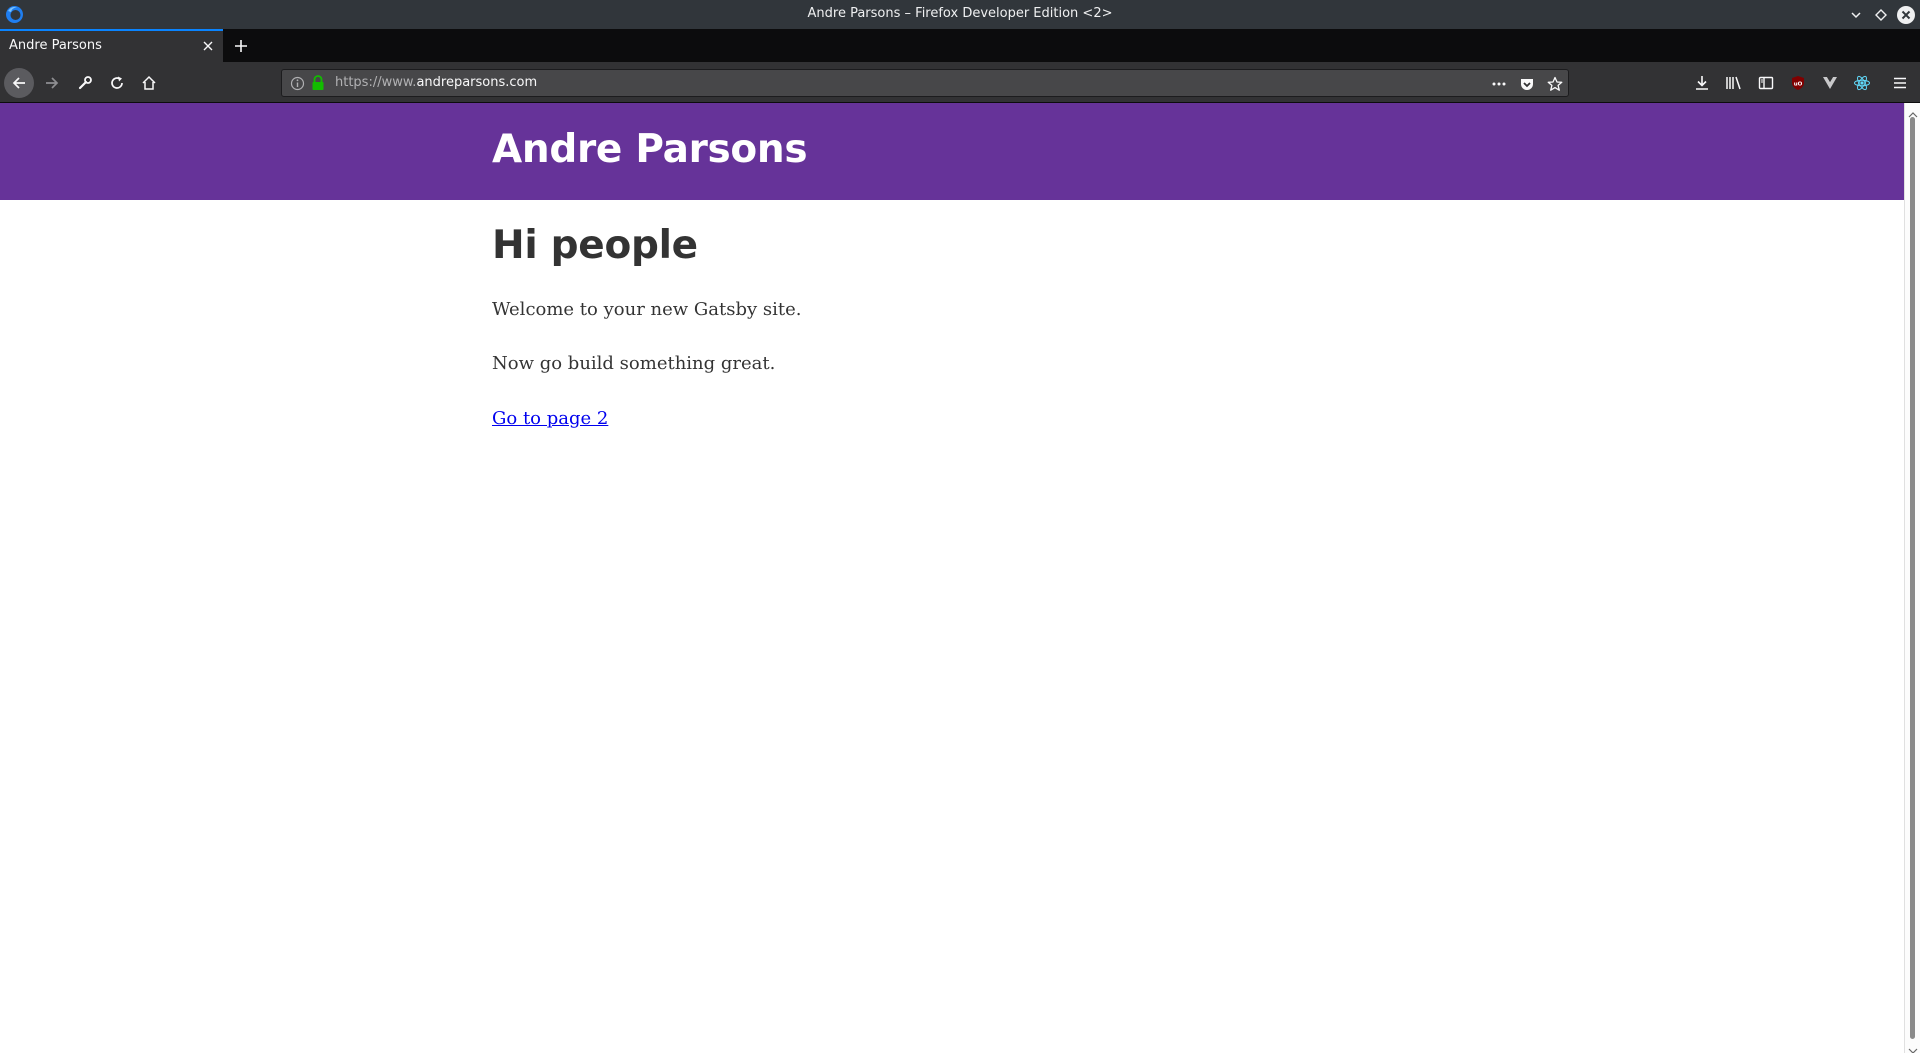  Describe the element at coordinates (1906, 15) in the screenshot. I see `close-icon` at that location.